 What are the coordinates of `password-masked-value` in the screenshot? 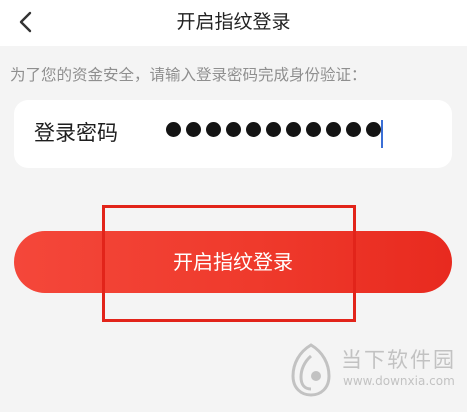 It's located at (273, 129).